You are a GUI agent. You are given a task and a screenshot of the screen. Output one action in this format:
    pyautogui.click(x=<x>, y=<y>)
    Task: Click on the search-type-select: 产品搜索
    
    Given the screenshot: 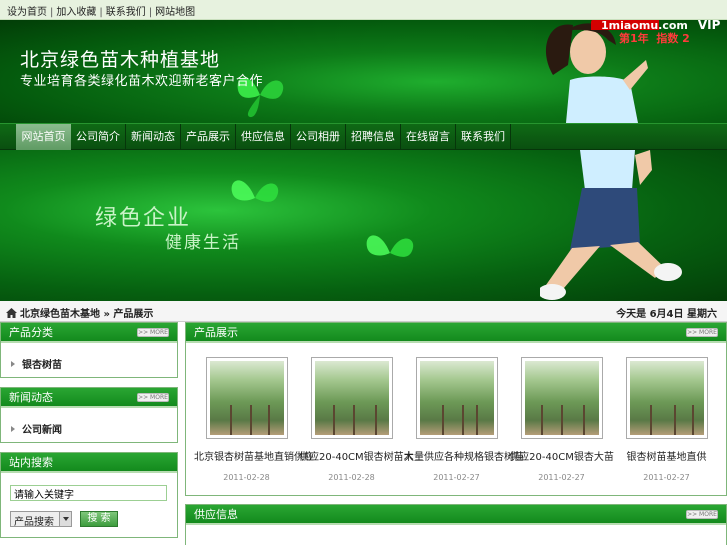 What is the action you would take?
    pyautogui.click(x=41, y=519)
    